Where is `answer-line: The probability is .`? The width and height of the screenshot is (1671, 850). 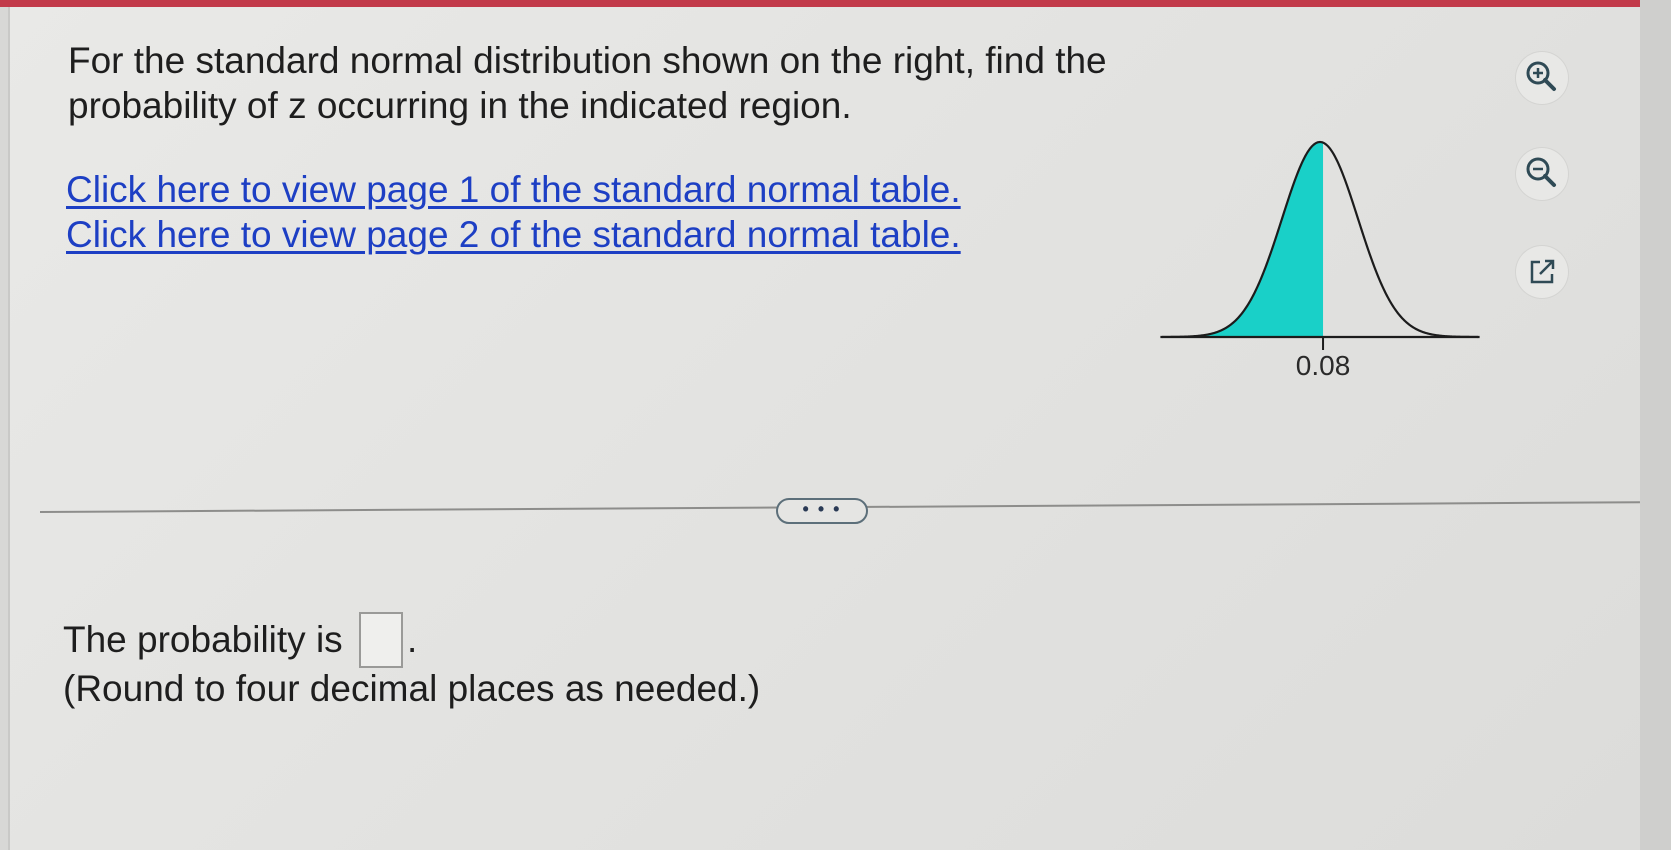 answer-line: The probability is . is located at coordinates (240, 640).